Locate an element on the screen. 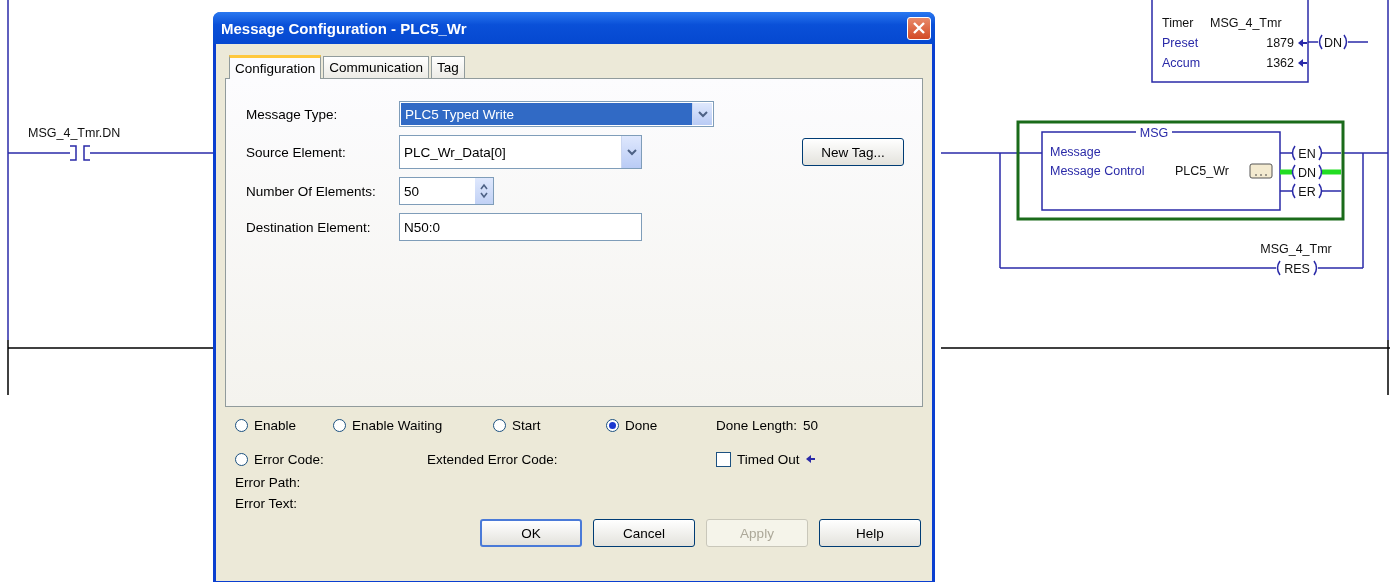 The image size is (1390, 582). reset-coil: RES is located at coordinates (1297, 268).